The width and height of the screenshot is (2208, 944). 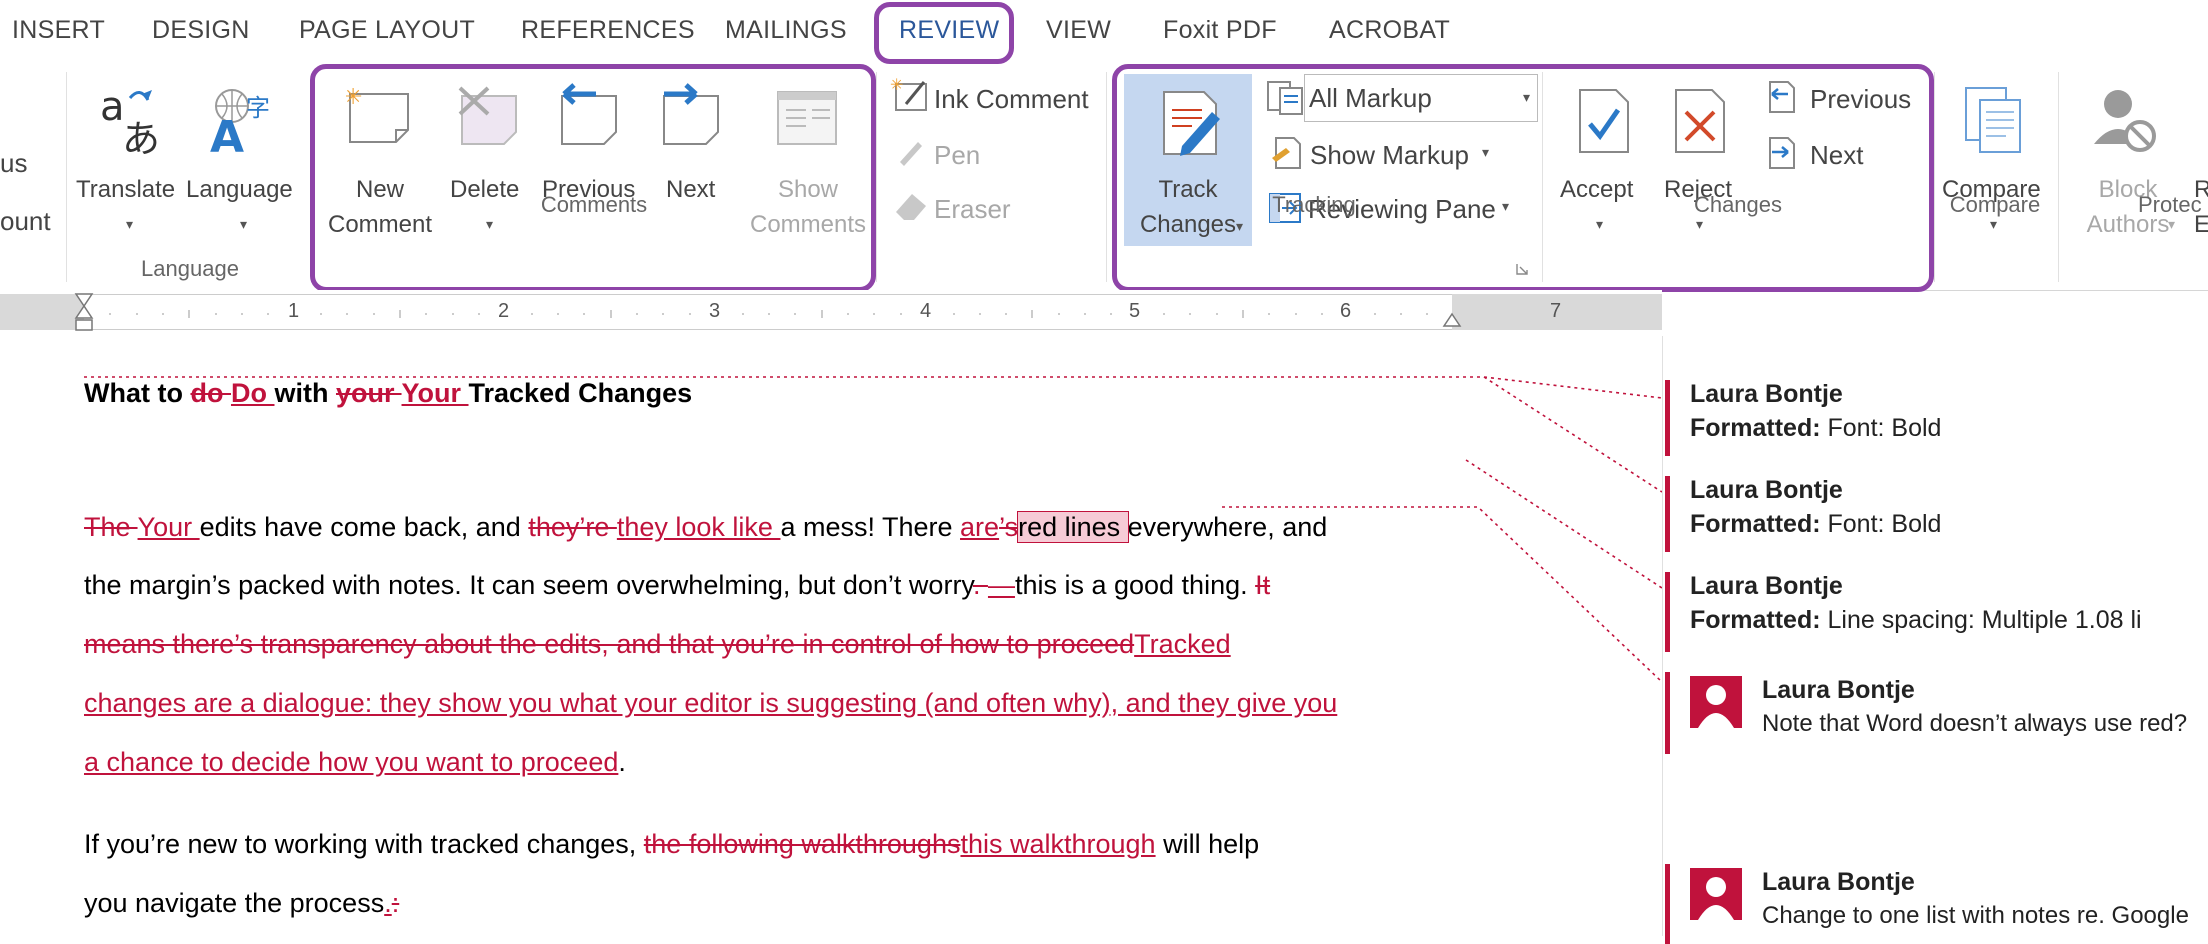 What do you see at coordinates (234, 903) in the screenshot?
I see `text-run: you navigate the process` at bounding box center [234, 903].